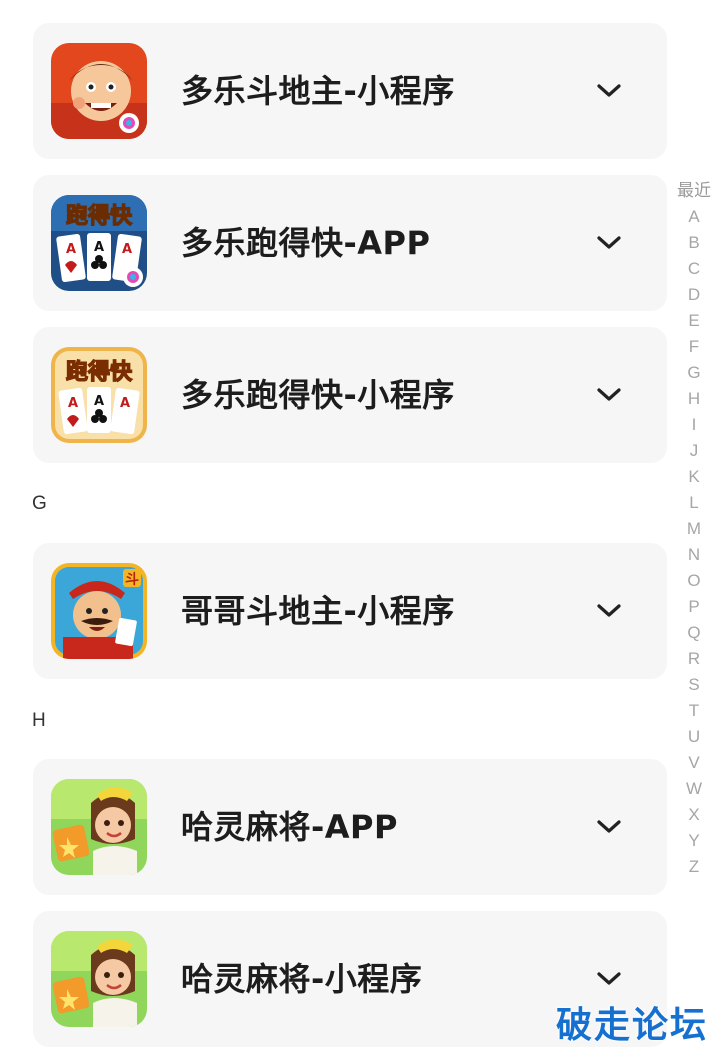 The height and width of the screenshot is (1048, 720). Describe the element at coordinates (694, 815) in the screenshot. I see `index-letter-x: X` at that location.